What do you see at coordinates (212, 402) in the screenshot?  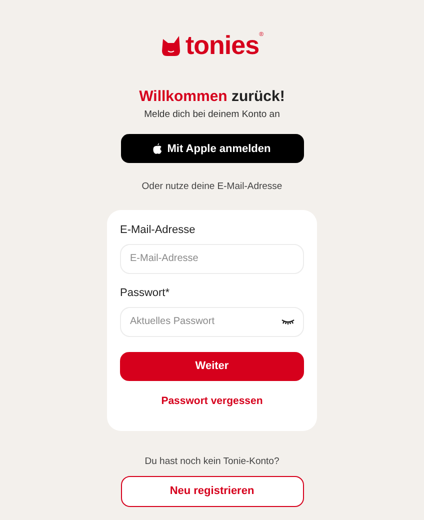 I see `forgot-password-link: Passwort vergessen` at bounding box center [212, 402].